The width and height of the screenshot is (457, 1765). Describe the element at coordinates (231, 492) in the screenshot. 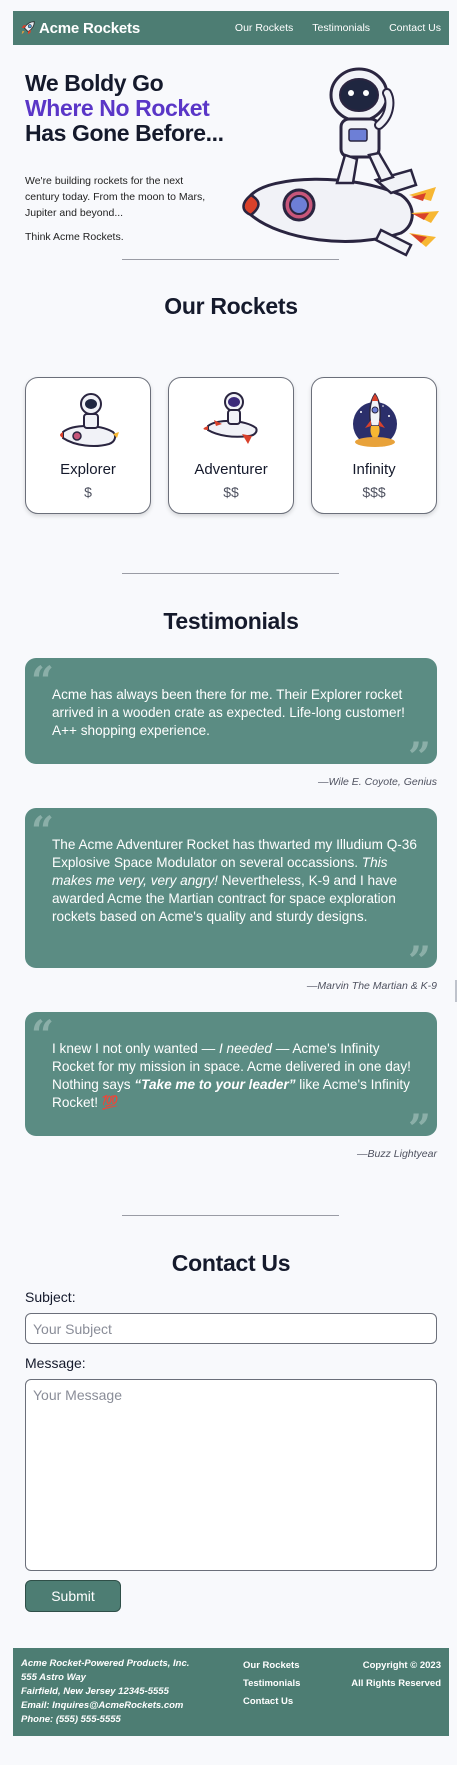

I see `rocket-card-price: $$` at that location.